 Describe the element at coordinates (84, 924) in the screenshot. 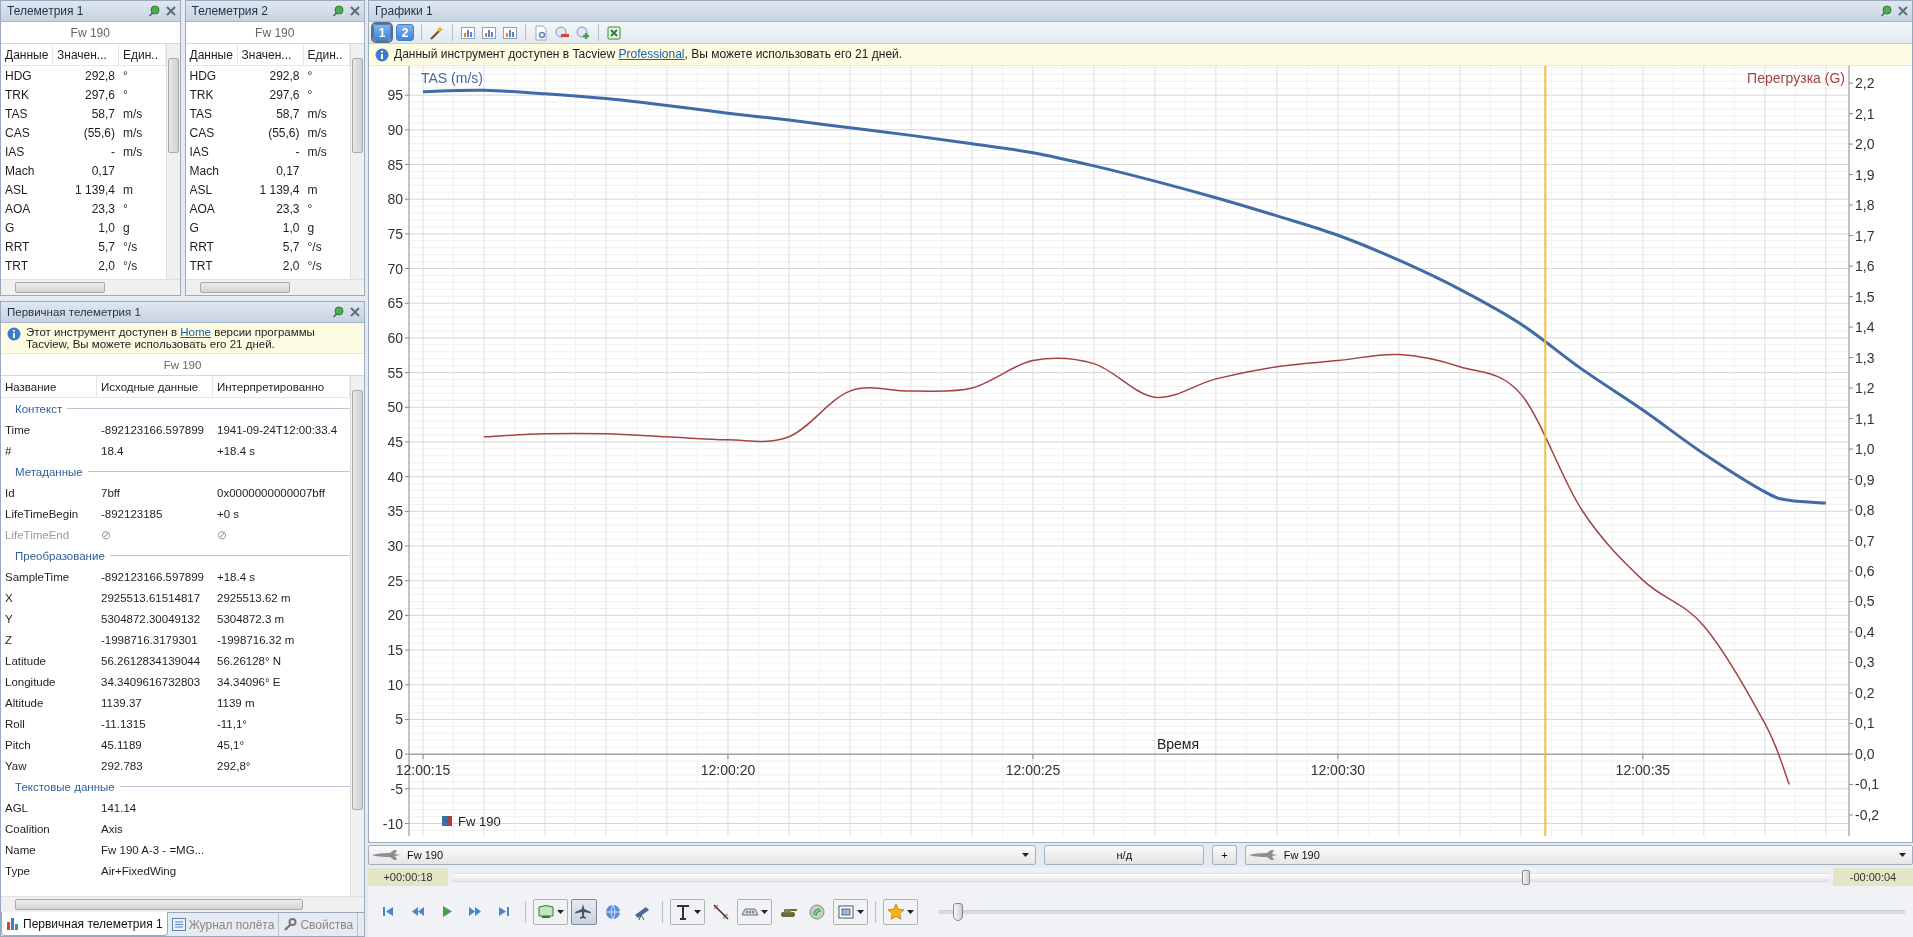

I see `tab: Первичная телеметрия 1` at that location.